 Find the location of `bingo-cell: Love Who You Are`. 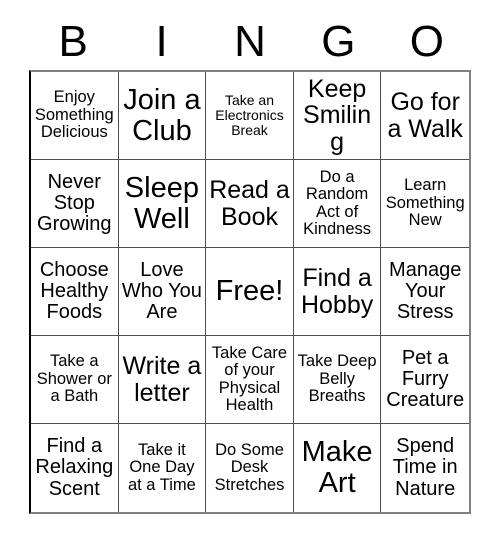

bingo-cell: Love Who You Are is located at coordinates (162, 292).